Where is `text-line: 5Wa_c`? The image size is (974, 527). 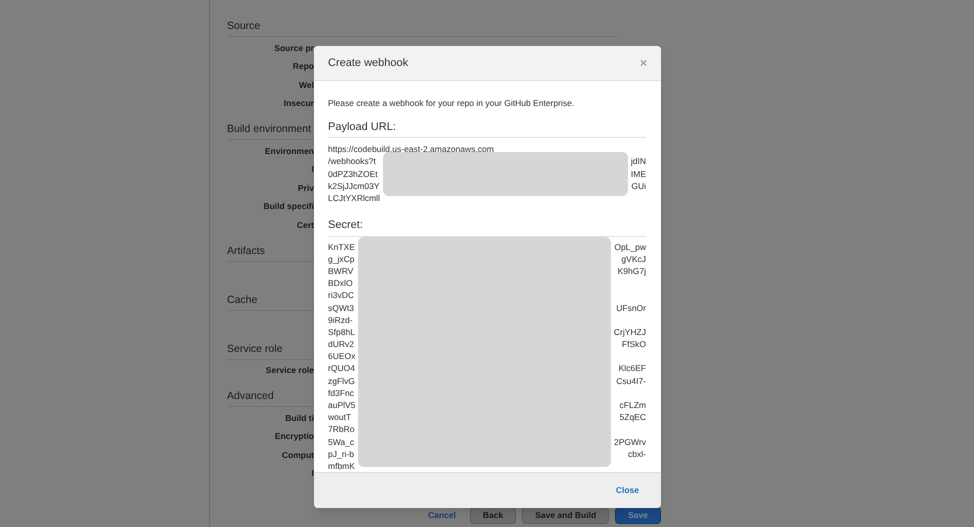
text-line: 5Wa_c is located at coordinates (342, 442).